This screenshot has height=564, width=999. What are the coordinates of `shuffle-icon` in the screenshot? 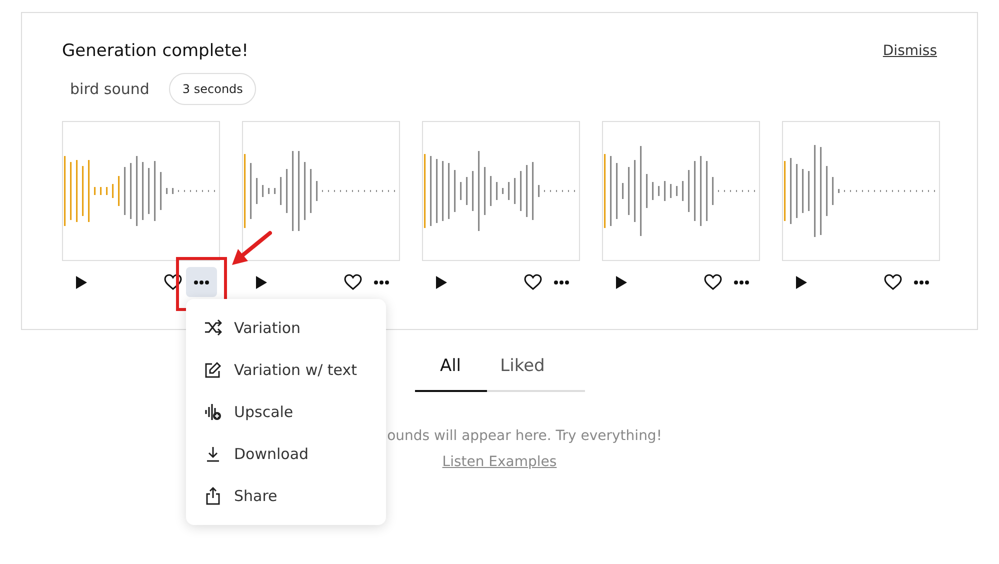 It's located at (213, 328).